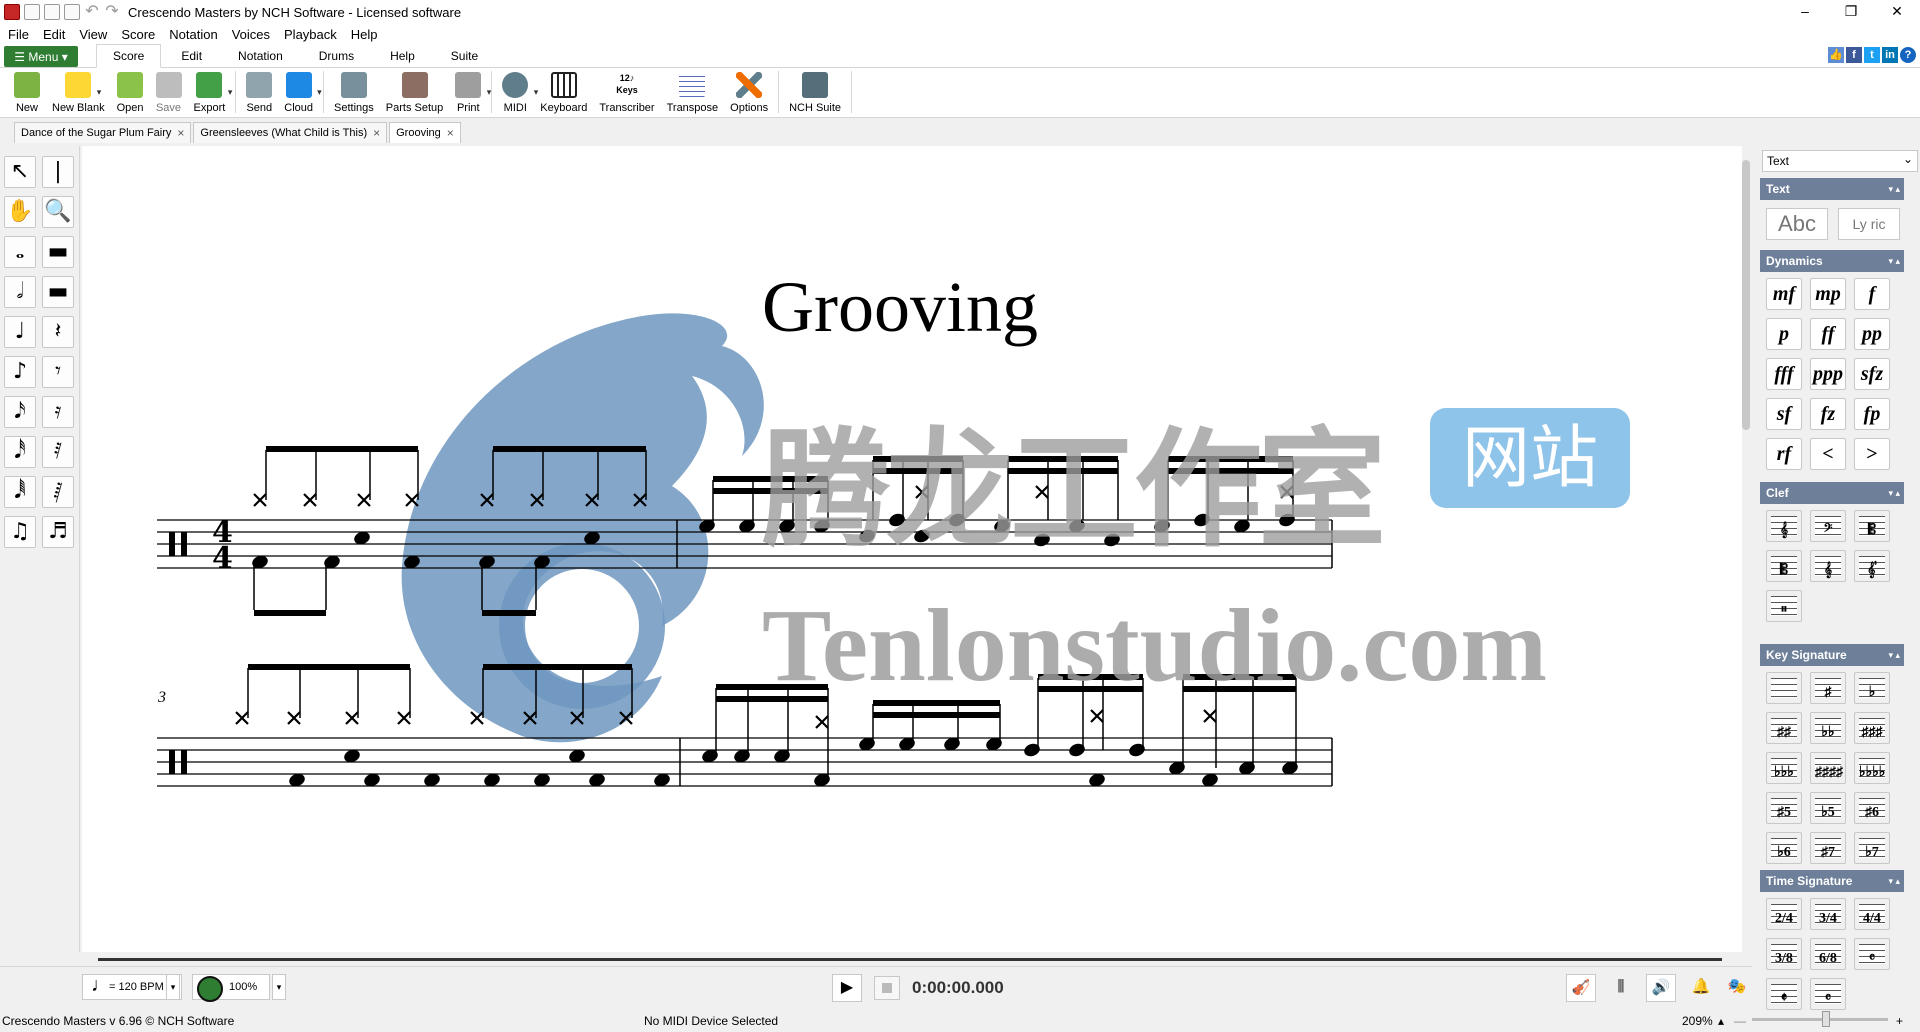 The image size is (1920, 1032). What do you see at coordinates (1872, 954) in the screenshot?
I see `time-common: 𝄴` at bounding box center [1872, 954].